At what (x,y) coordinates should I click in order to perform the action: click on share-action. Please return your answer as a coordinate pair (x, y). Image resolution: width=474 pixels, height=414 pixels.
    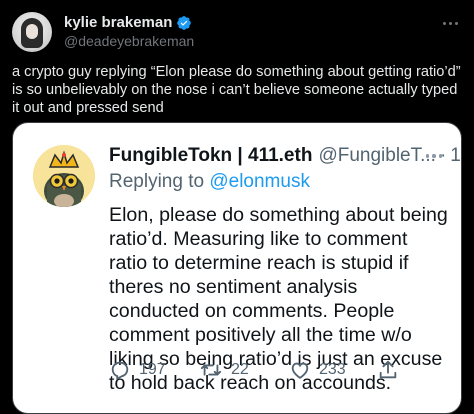
    Looking at the image, I should click on (388, 370).